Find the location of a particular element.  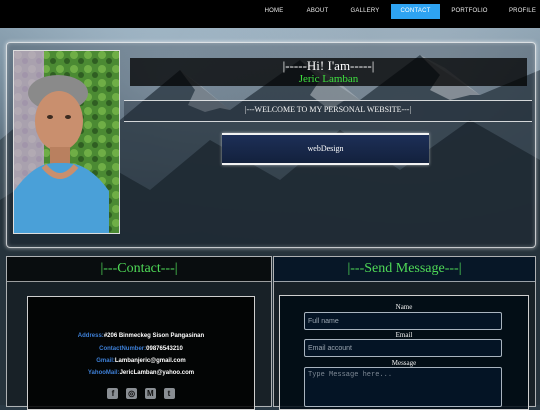

gmail-row: Gmail:Lambanjeric@gmail.com is located at coordinates (141, 361).